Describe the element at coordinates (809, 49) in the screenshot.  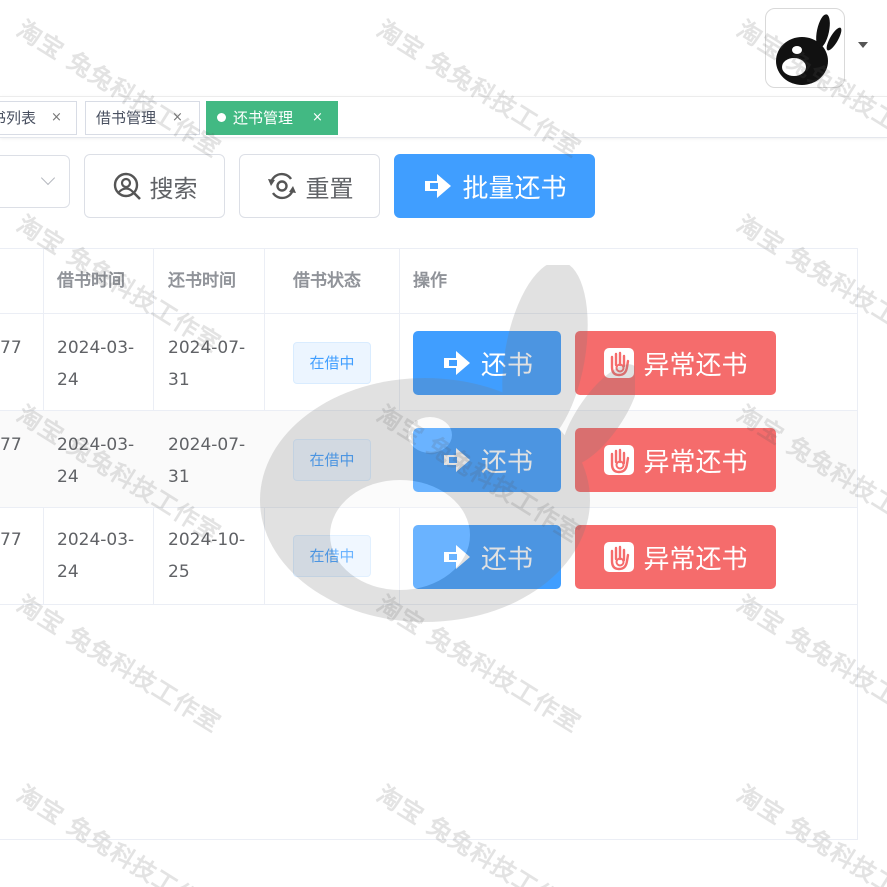
I see `bunny-logo-icon` at that location.